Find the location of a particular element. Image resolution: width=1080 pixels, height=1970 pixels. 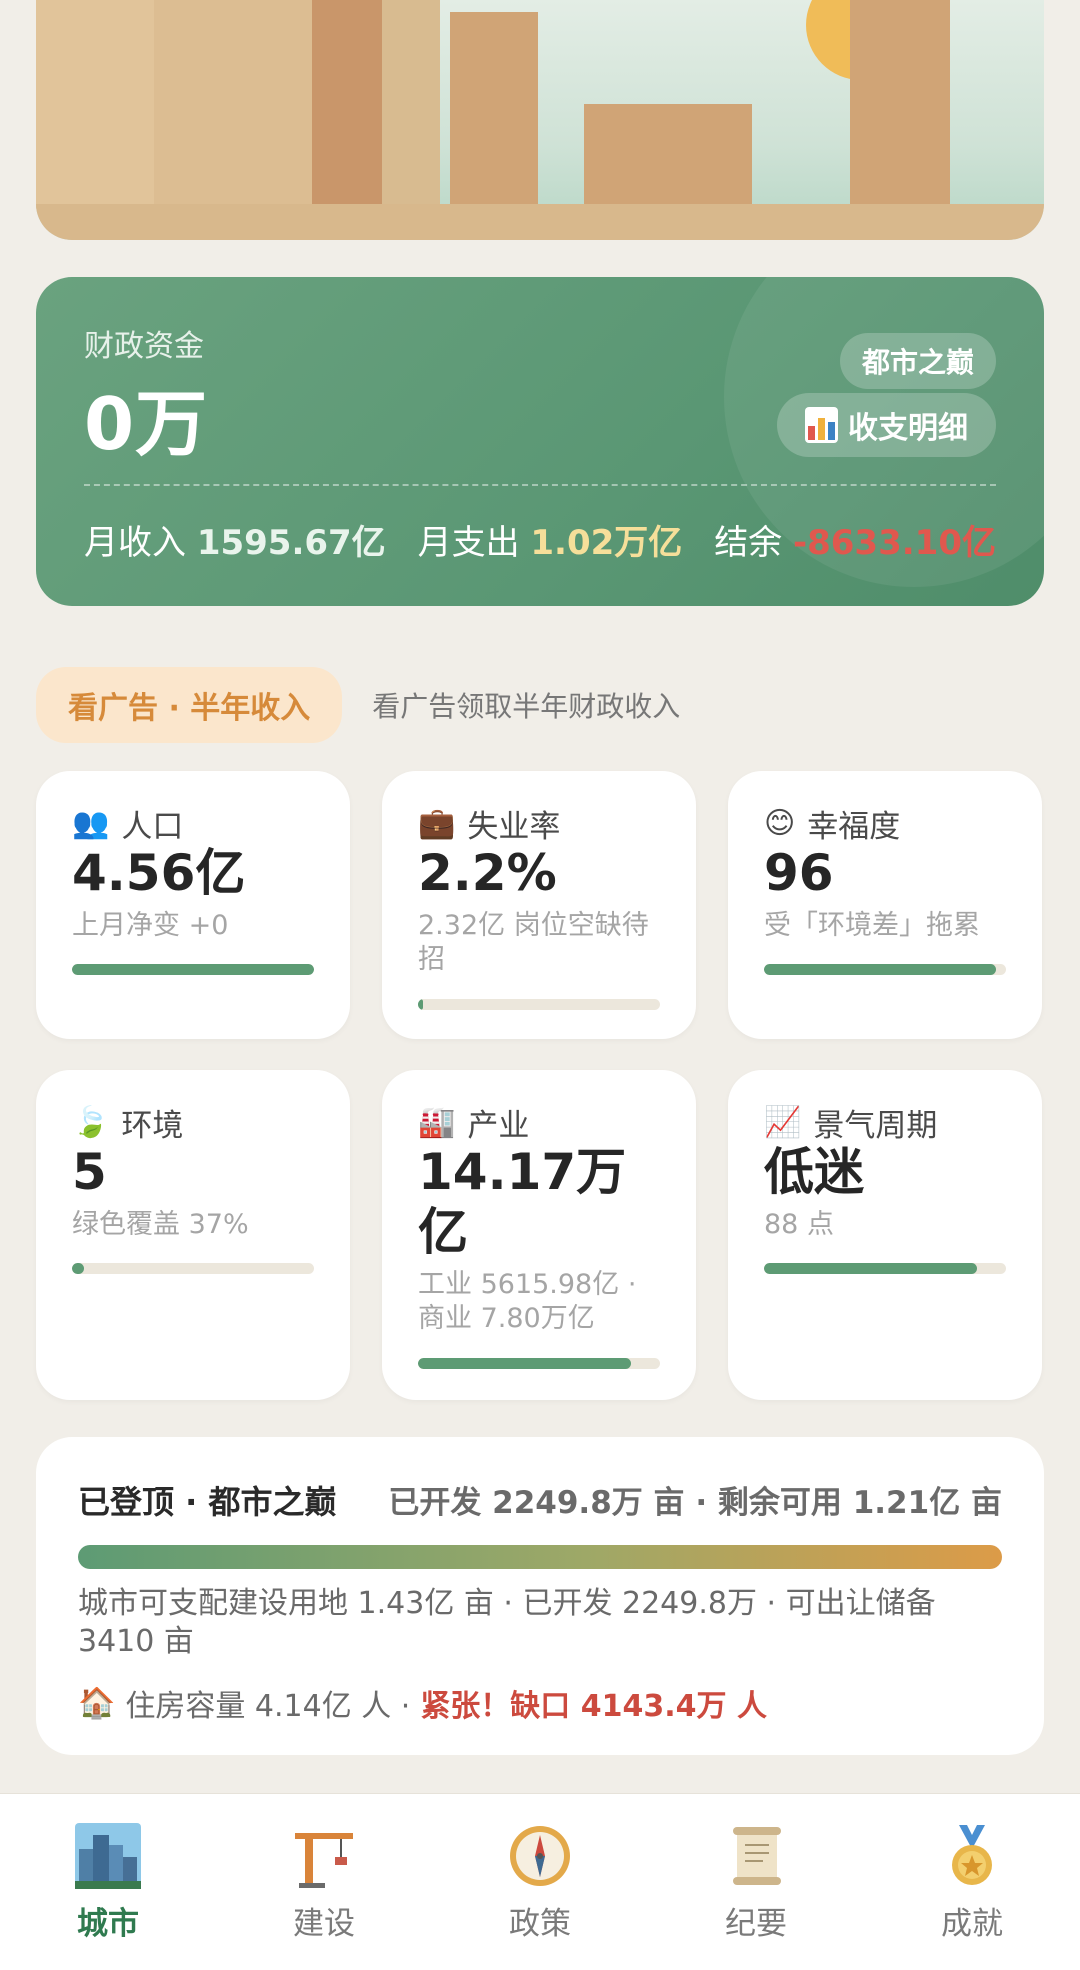

industry-card: 🏭 产业 14.17万亿 工业 5615.98亿 · 商业 7.80万亿 is located at coordinates (539, 1235).